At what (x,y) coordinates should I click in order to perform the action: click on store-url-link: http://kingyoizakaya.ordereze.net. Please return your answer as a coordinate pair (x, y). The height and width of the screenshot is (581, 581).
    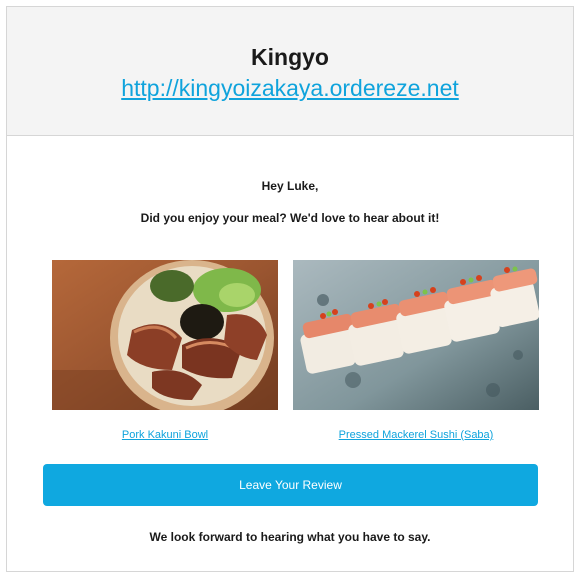
    Looking at the image, I should click on (290, 88).